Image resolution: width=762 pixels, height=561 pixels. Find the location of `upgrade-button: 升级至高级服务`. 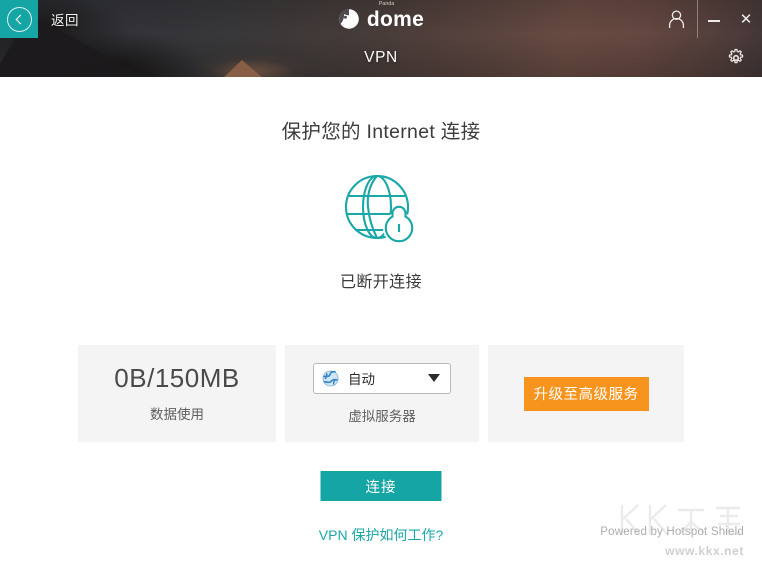

upgrade-button: 升级至高级服务 is located at coordinates (586, 393).